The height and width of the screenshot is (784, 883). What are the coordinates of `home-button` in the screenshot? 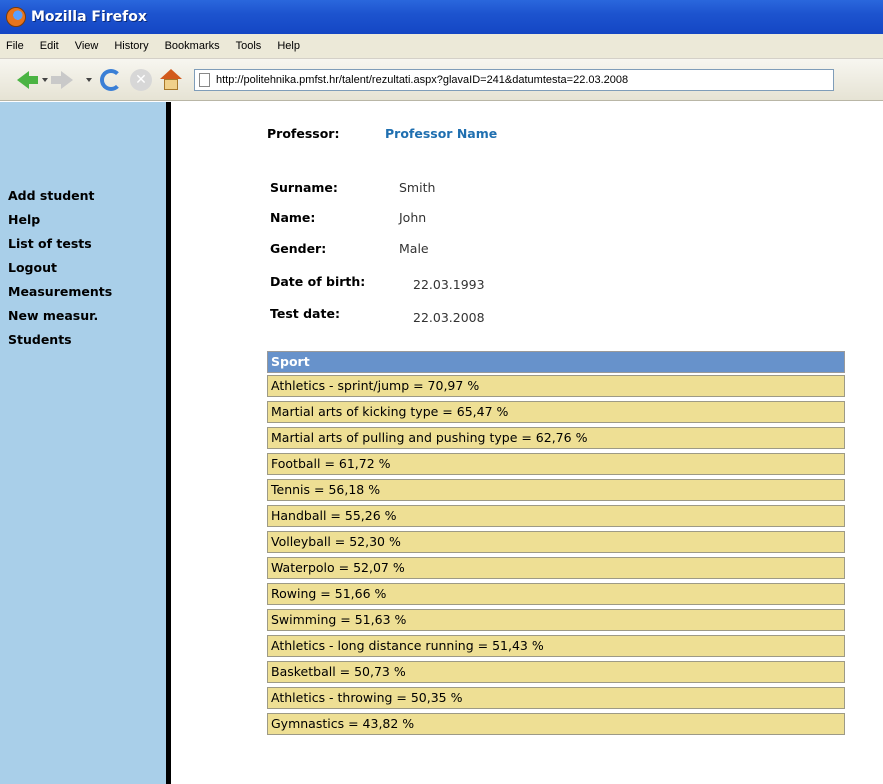 It's located at (171, 80).